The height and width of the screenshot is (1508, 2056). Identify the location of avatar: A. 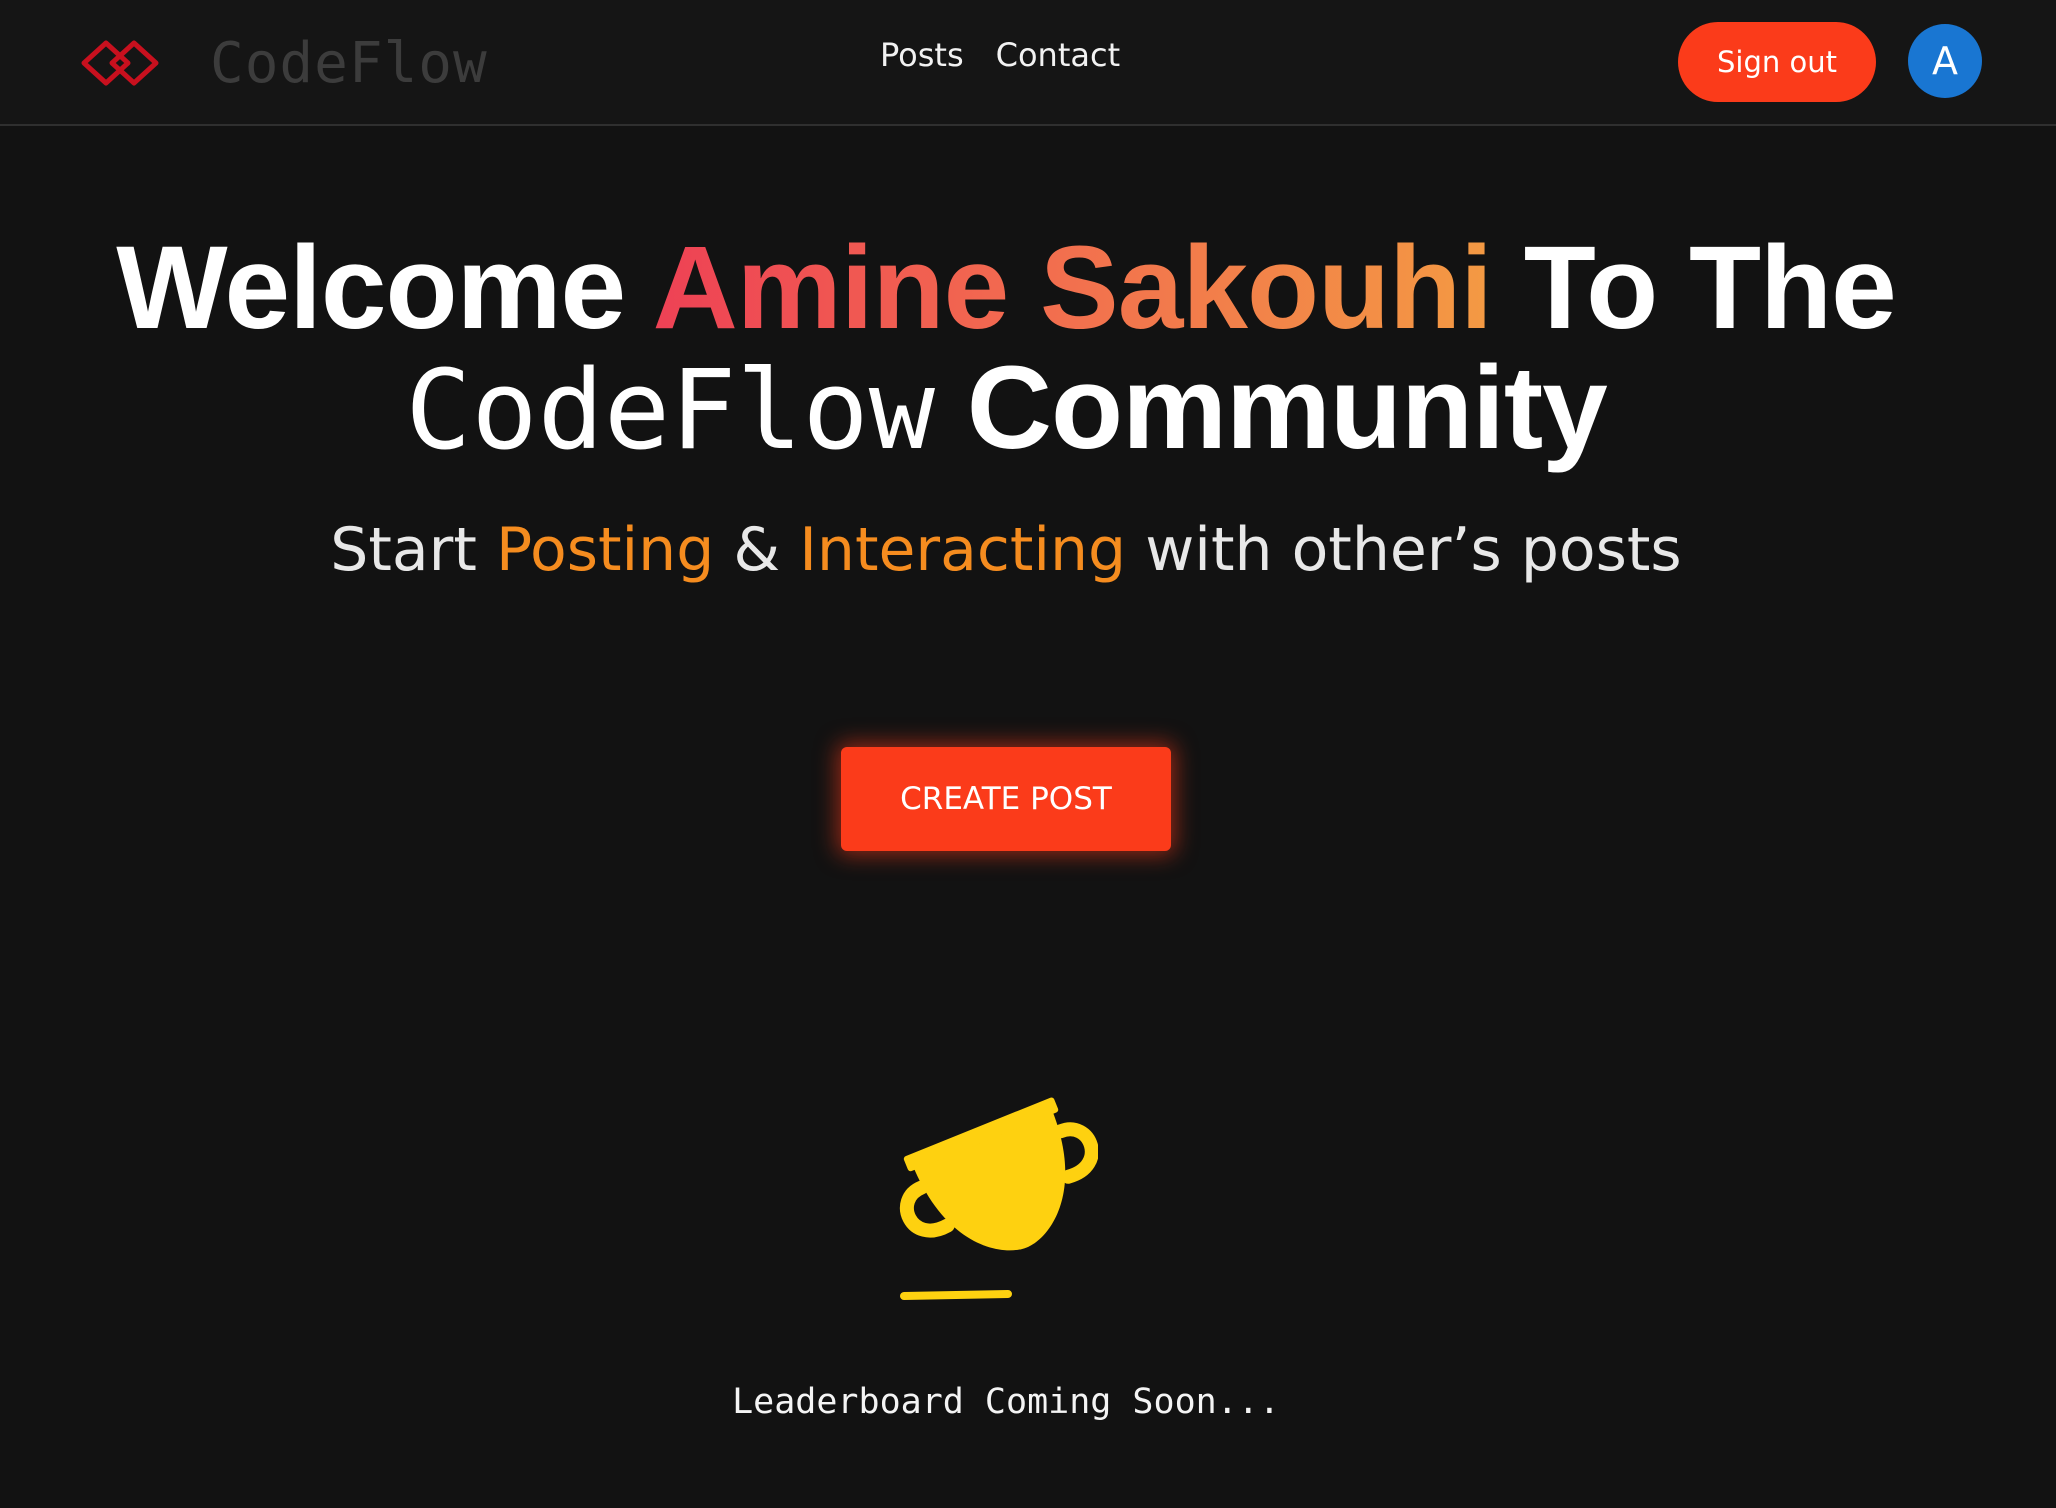
(1945, 61).